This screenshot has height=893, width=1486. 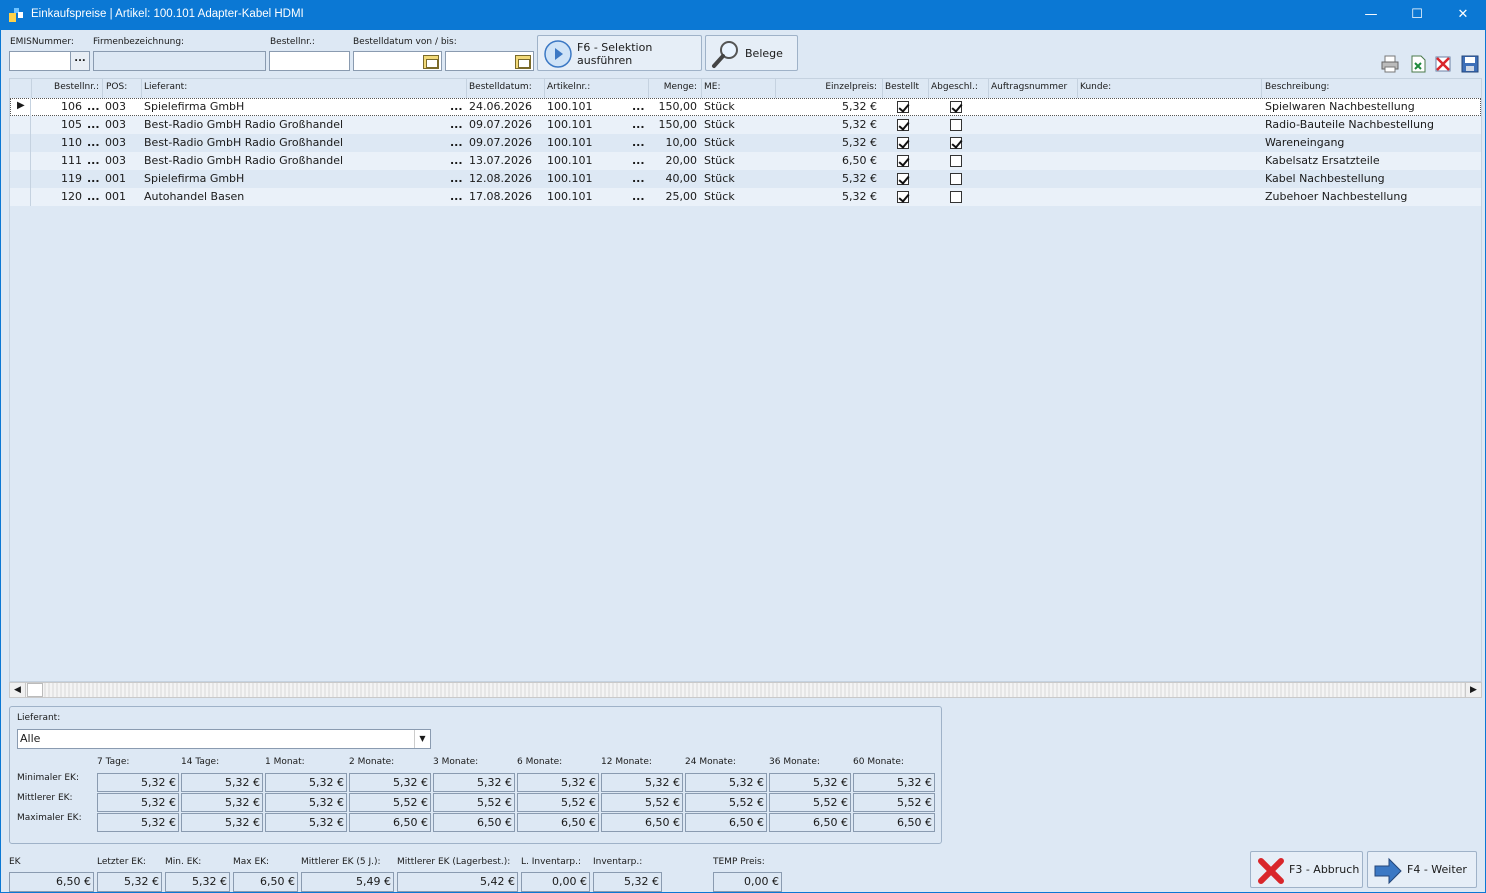 I want to click on datum-von-input, so click(x=397, y=61).